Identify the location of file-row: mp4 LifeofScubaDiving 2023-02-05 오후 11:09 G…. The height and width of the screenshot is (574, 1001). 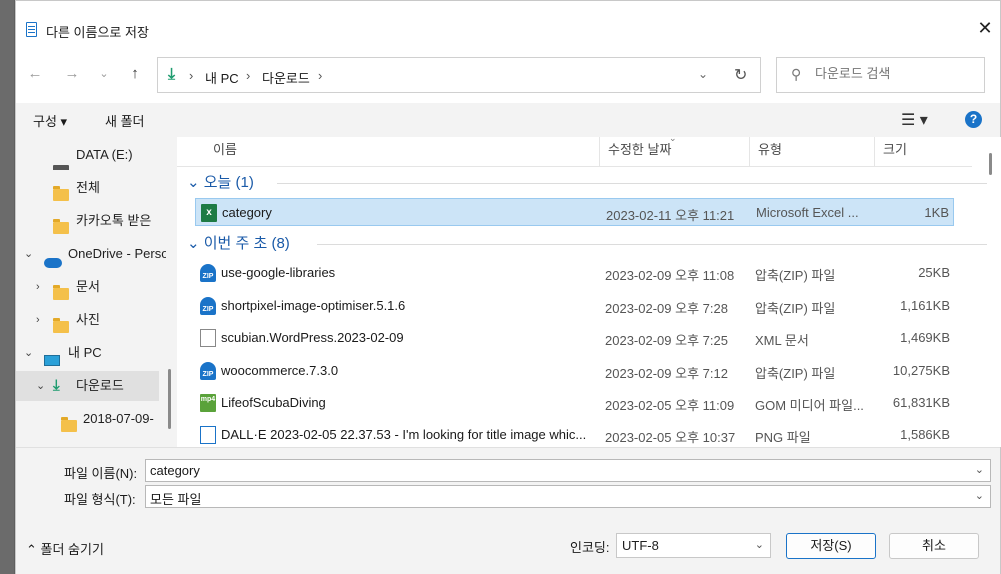
(574, 403).